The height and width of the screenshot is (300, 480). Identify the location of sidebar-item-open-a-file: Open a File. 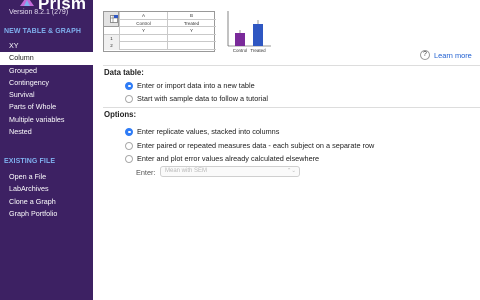
(46, 177).